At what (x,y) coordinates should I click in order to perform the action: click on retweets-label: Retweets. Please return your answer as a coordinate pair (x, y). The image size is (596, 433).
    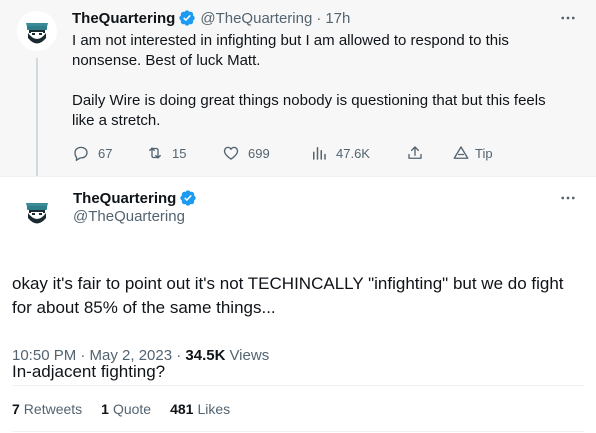
    Looking at the image, I should click on (53, 409).